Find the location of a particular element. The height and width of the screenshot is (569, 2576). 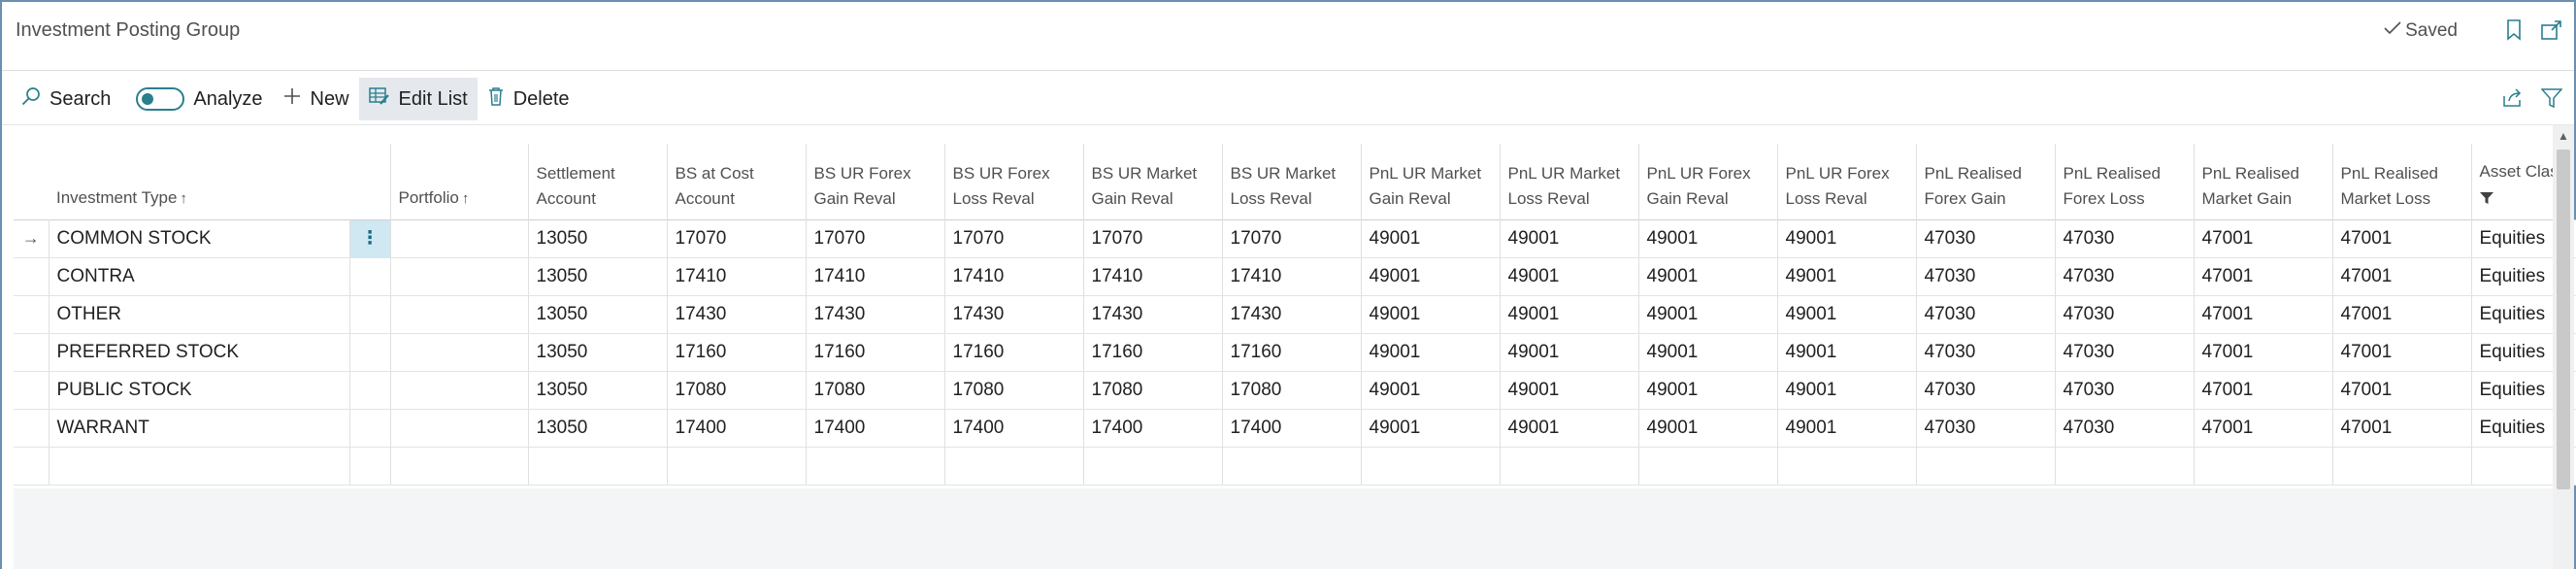

cell-bs-ur-forex-loss: 17430 is located at coordinates (1014, 314).